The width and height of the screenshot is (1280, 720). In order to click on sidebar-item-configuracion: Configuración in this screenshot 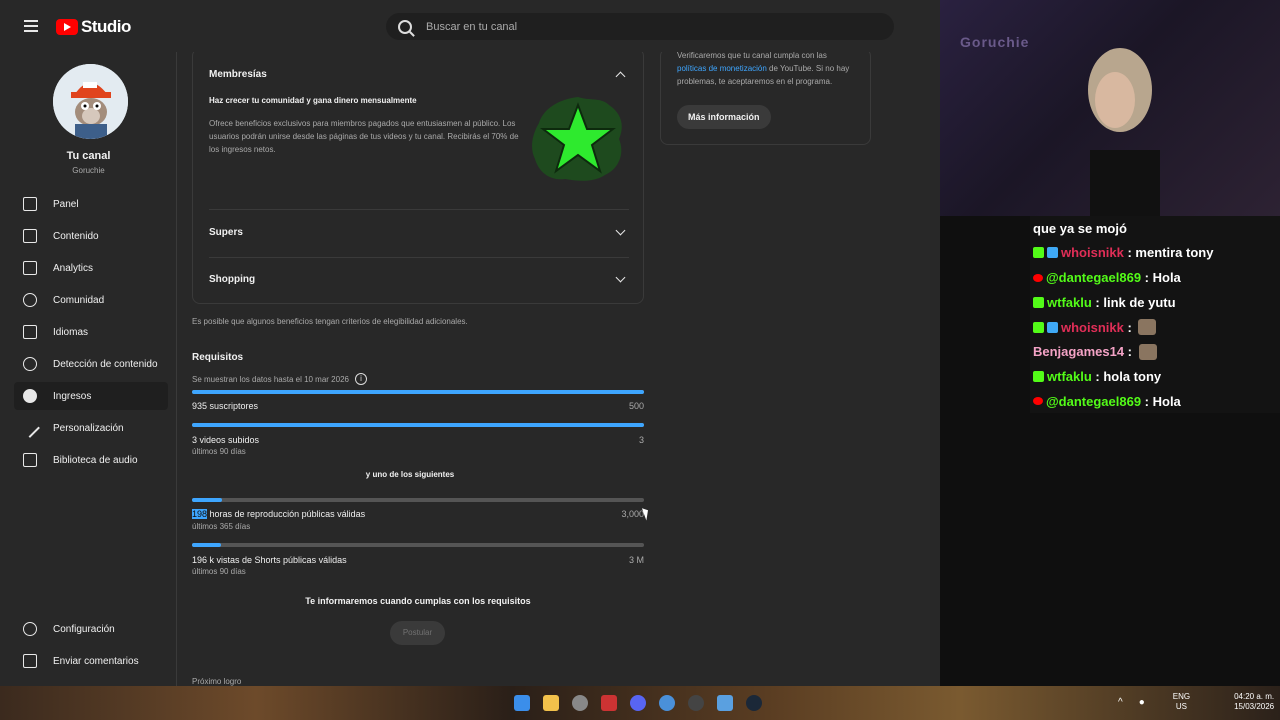, I will do `click(91, 629)`.